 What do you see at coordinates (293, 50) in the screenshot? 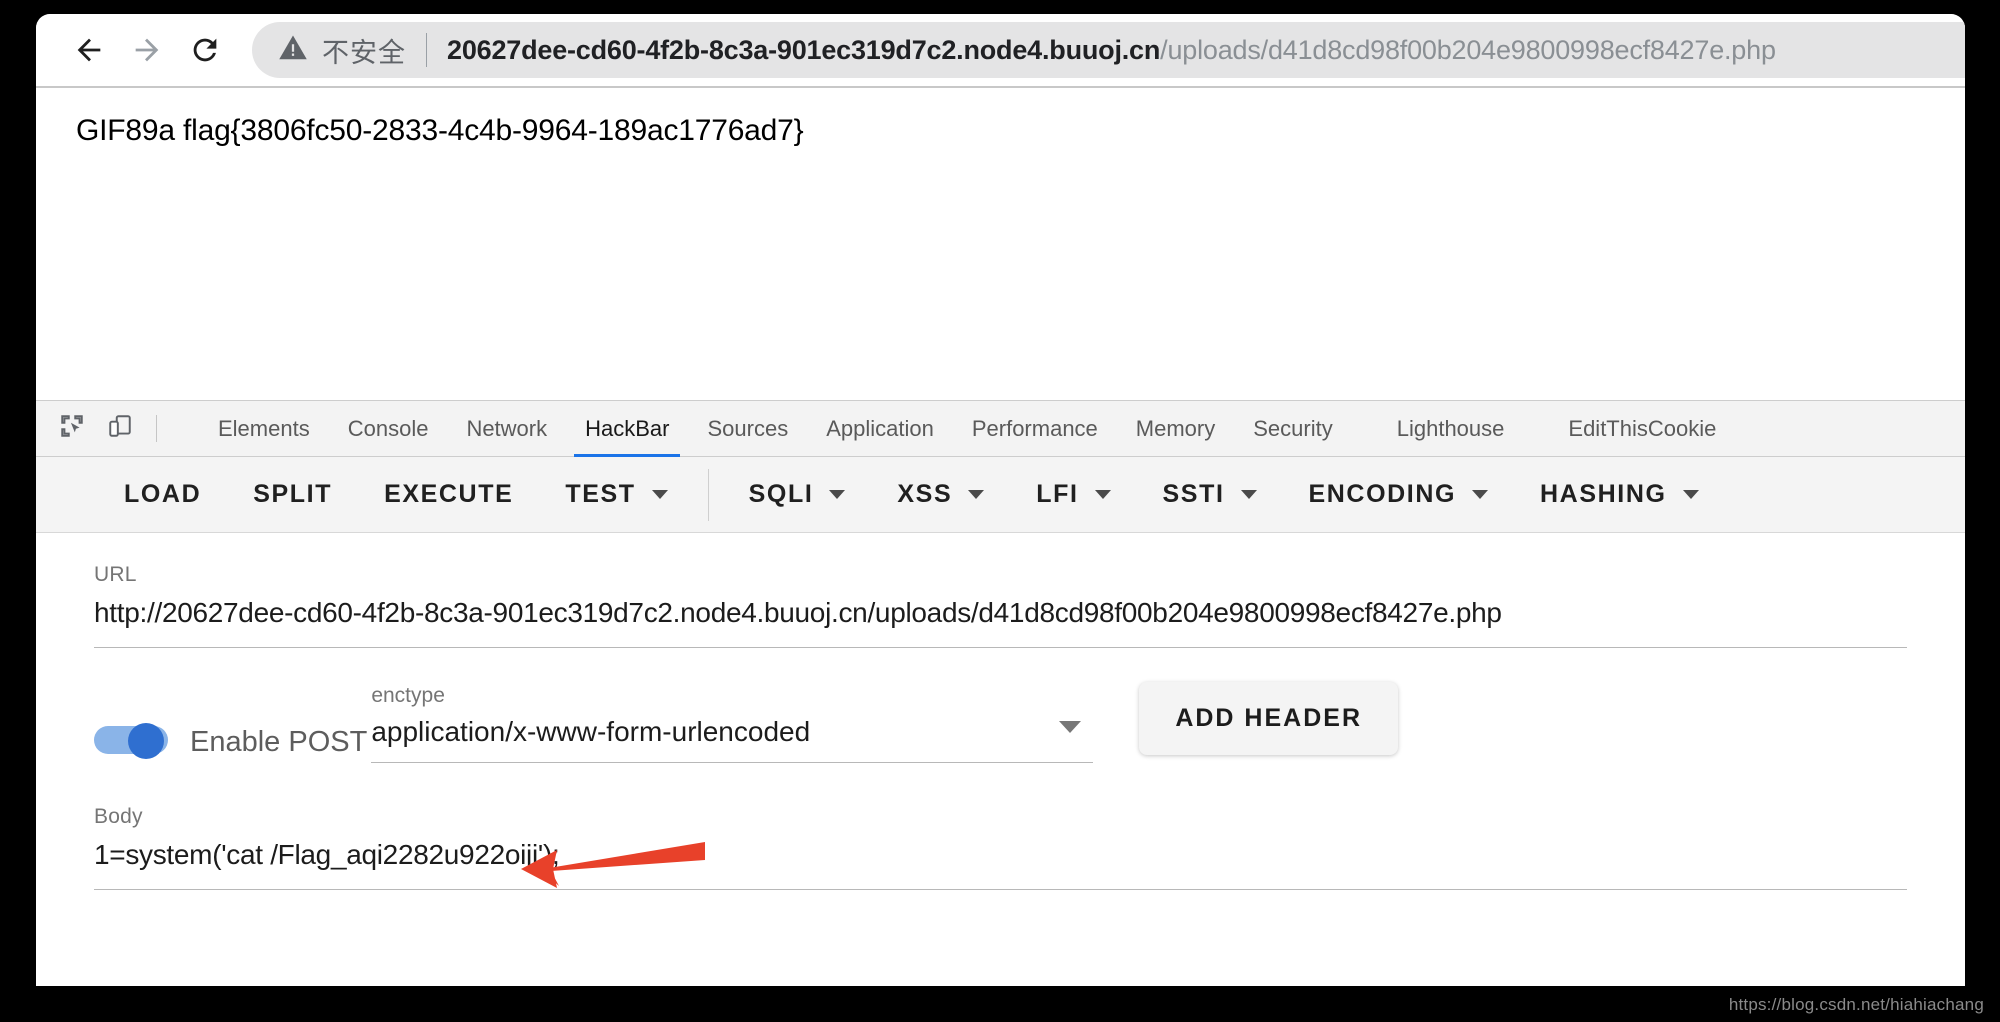
I see `warning-triangle-icon` at bounding box center [293, 50].